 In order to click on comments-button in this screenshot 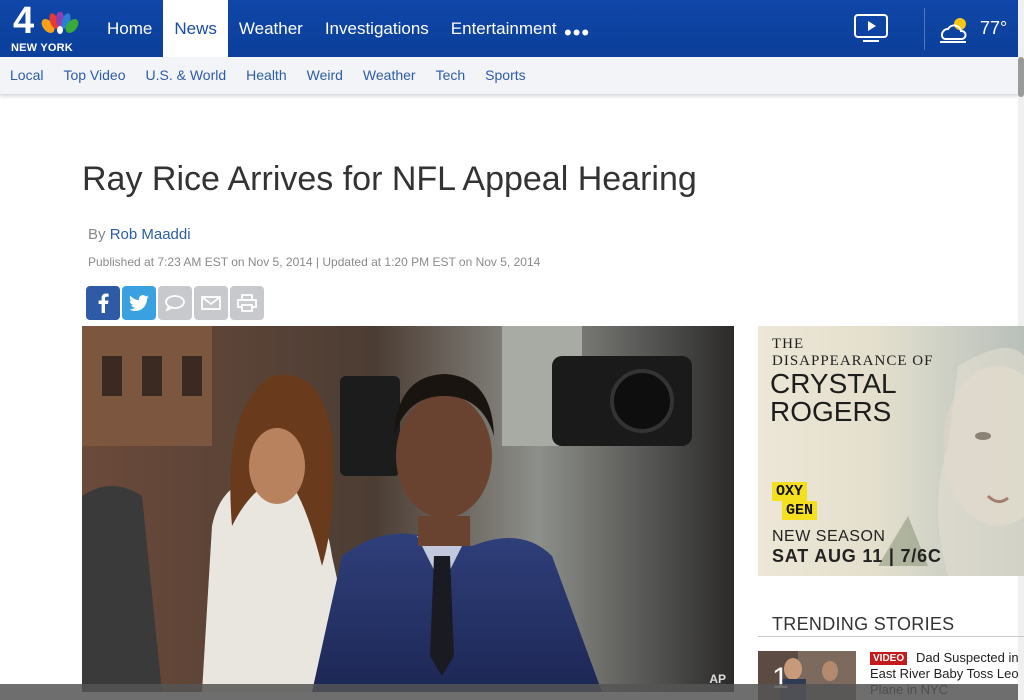, I will do `click(175, 303)`.